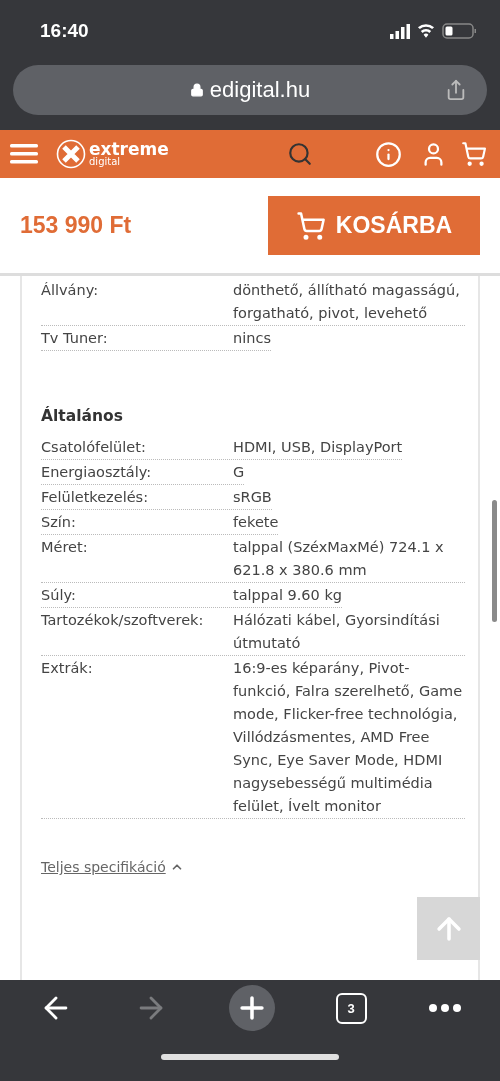  Describe the element at coordinates (59, 595) in the screenshot. I see `spec-label: Súly:` at that location.